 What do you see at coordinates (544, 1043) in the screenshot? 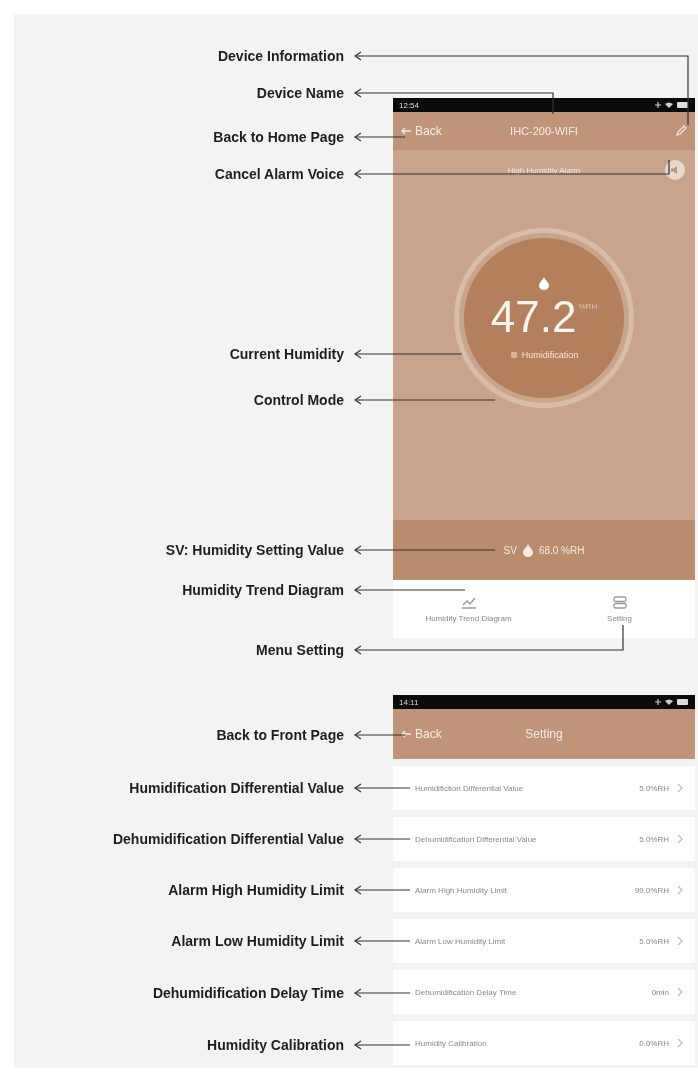
I see `setting-row: Humidity Calibration 0.0%RH` at bounding box center [544, 1043].